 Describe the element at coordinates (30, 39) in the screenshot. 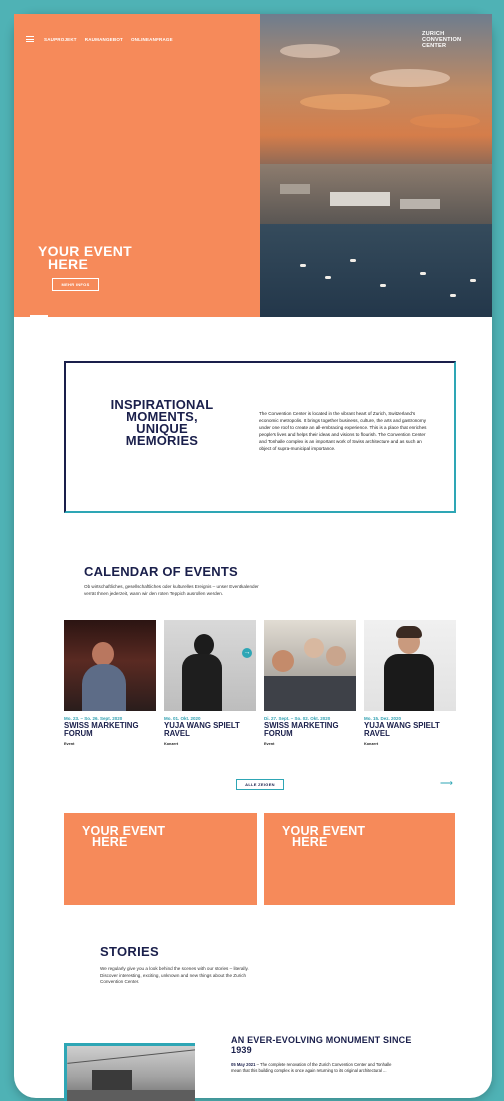

I see `menu-icon` at that location.